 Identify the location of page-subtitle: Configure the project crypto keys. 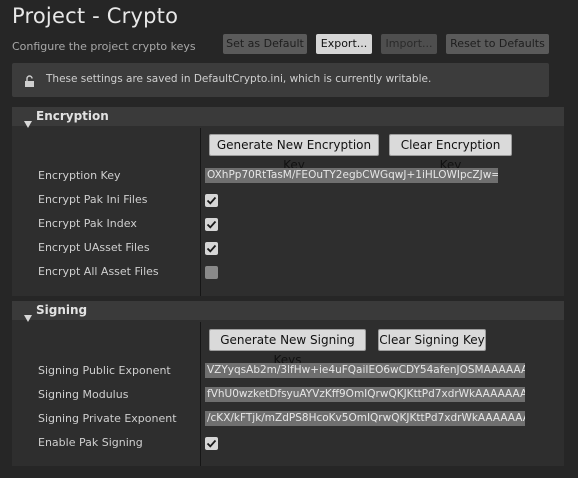
(104, 46).